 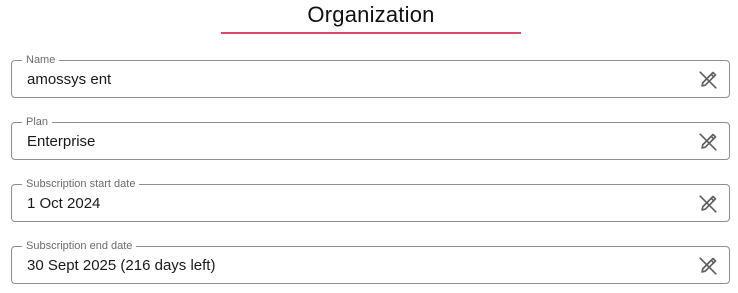 What do you see at coordinates (64, 203) in the screenshot?
I see `subscription-start-date-value: 1 Oct 2024` at bounding box center [64, 203].